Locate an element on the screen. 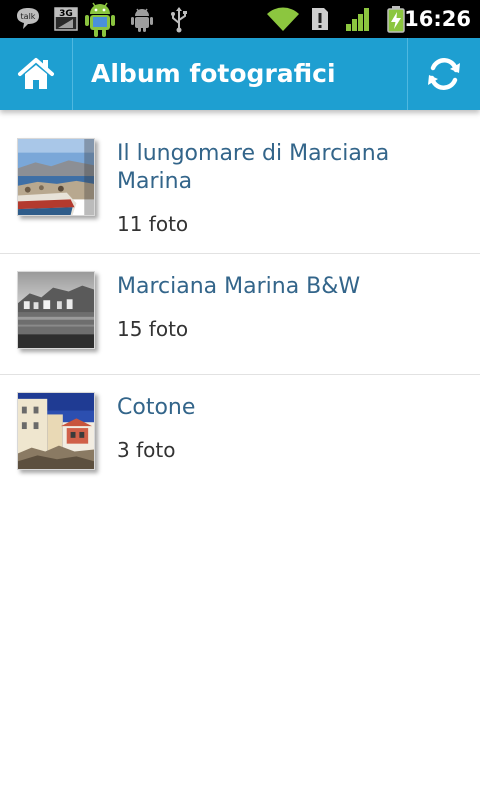 The width and height of the screenshot is (480, 800). network-label: 3G is located at coordinates (66, 14).